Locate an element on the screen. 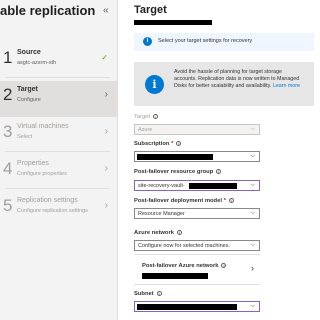 Image resolution: width=320 pixels, height=320 pixels. step-subtitle: Configure properties is located at coordinates (42, 174).